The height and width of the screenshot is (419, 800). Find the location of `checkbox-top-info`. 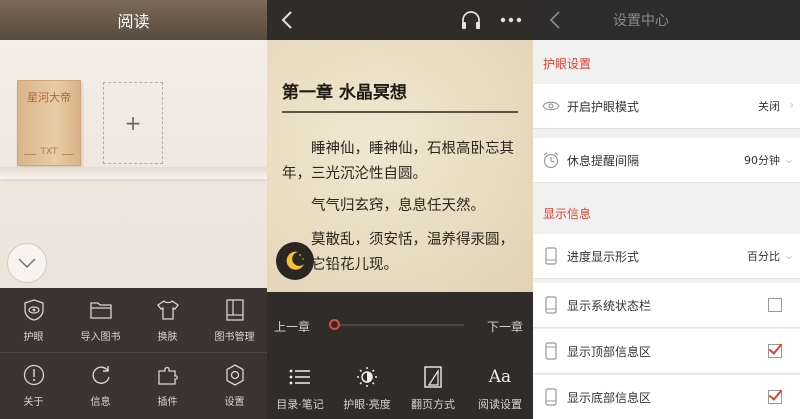

checkbox-top-info is located at coordinates (775, 349).